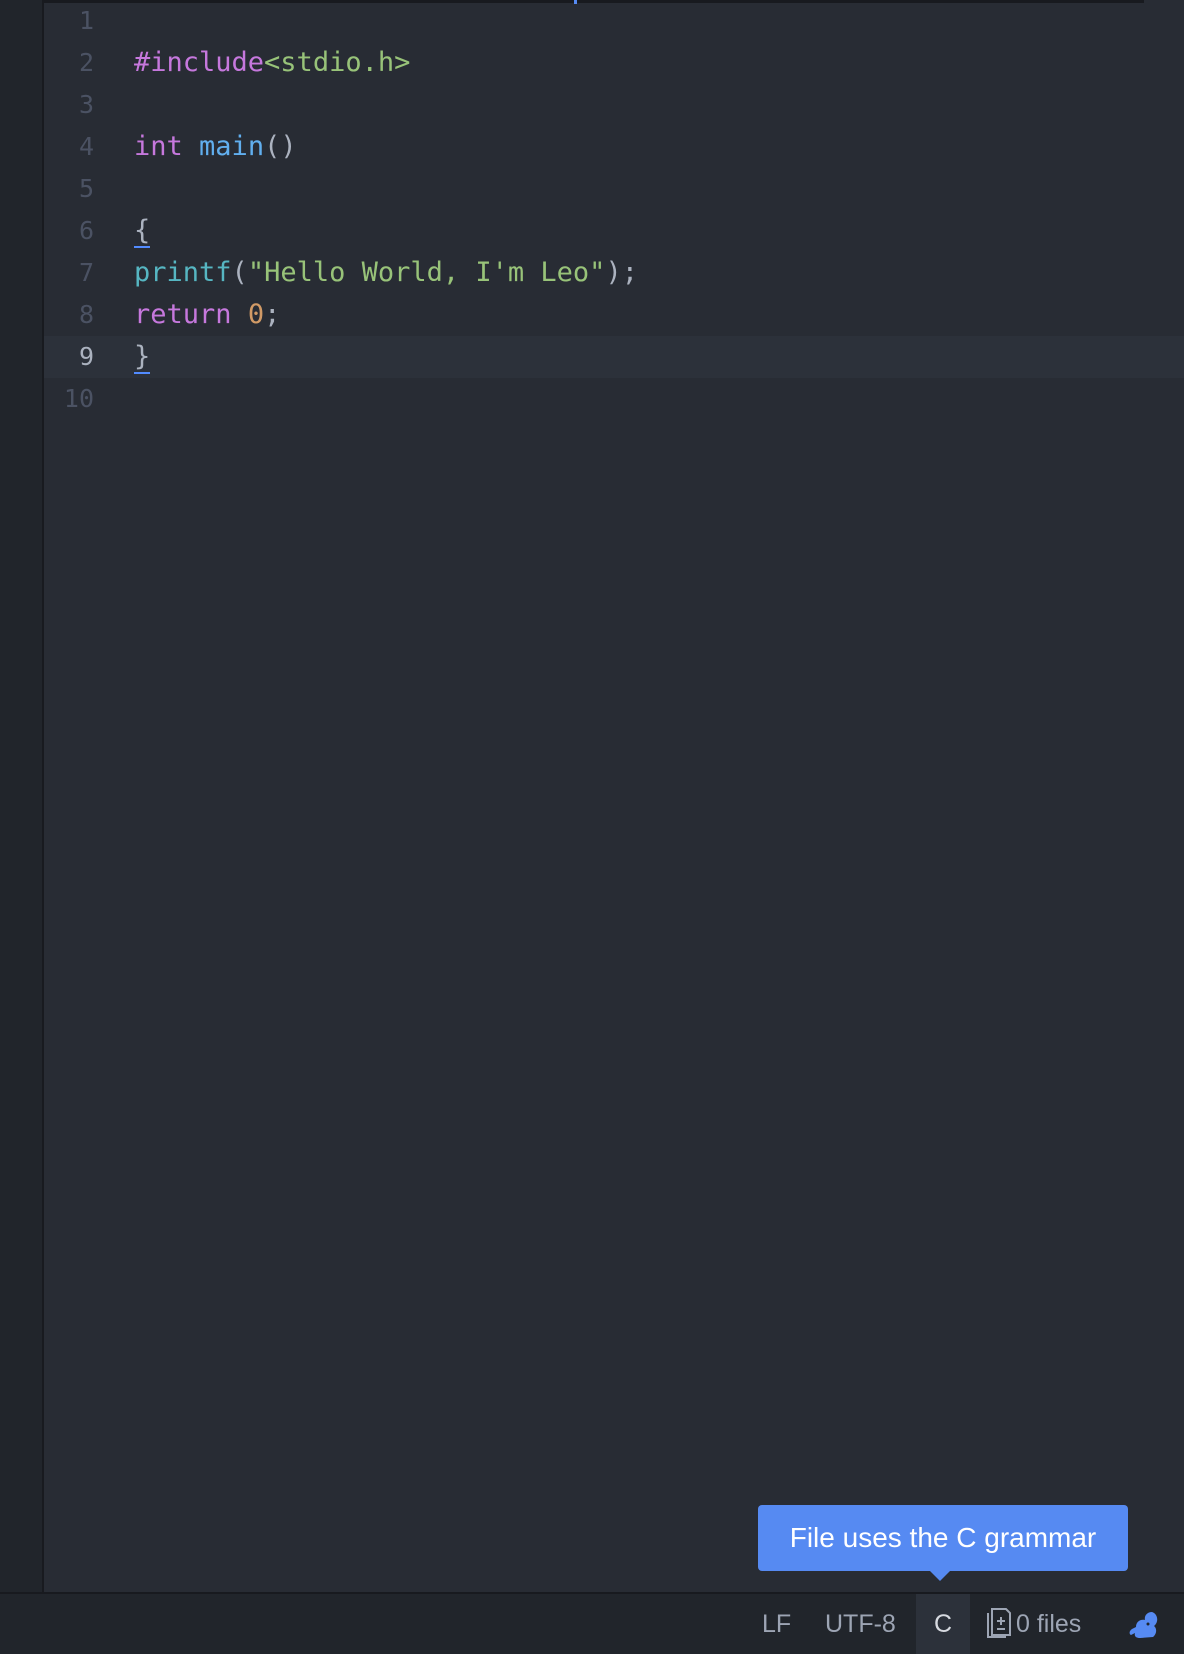 The width and height of the screenshot is (1184, 1654). What do you see at coordinates (232, 146) in the screenshot?
I see `code-token: main` at bounding box center [232, 146].